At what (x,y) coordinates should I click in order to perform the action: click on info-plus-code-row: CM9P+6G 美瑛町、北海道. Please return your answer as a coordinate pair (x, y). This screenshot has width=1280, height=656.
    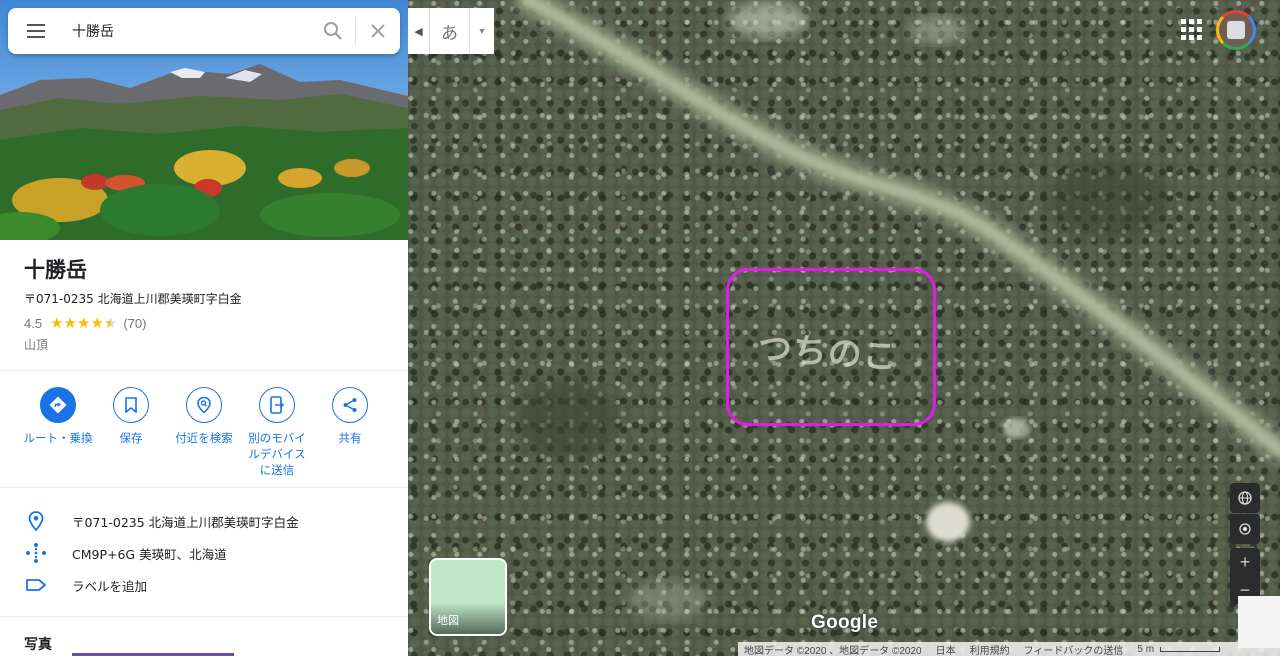
    Looking at the image, I should click on (125, 553).